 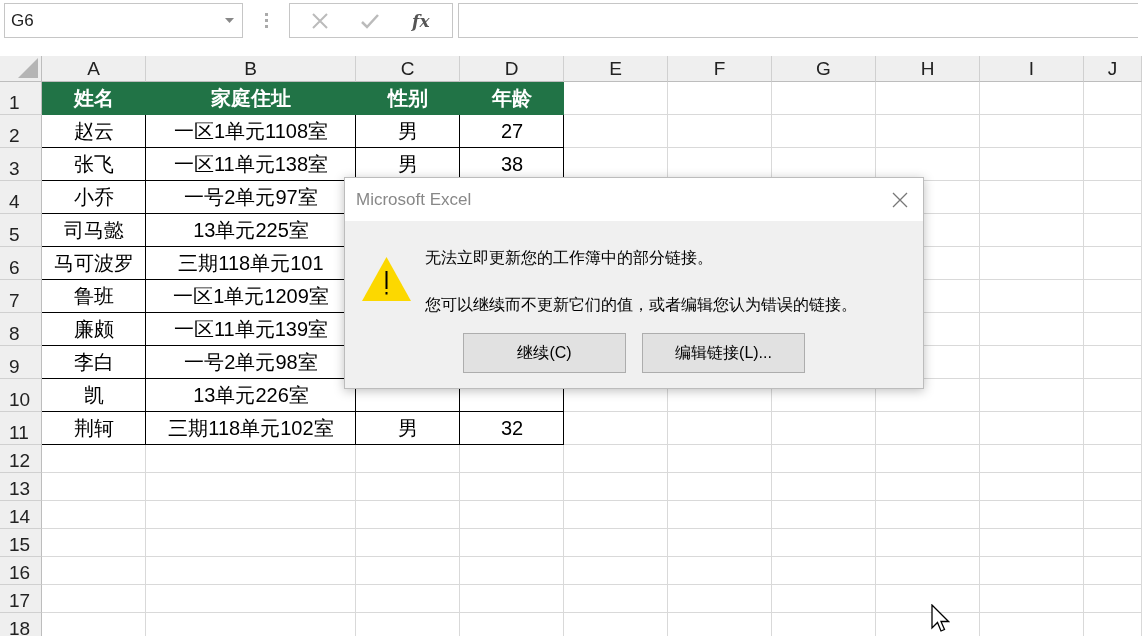 I want to click on row-header: 9, so click(x=21, y=362).